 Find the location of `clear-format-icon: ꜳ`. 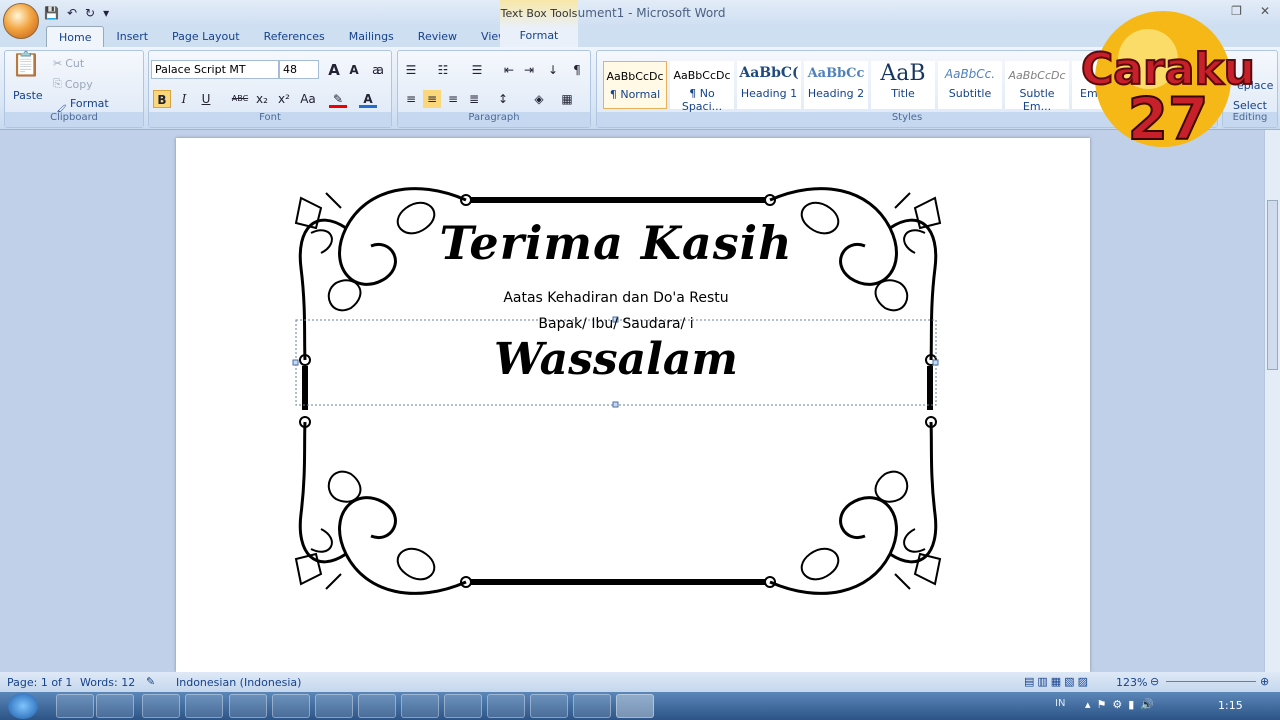

clear-format-icon: ꜳ is located at coordinates (378, 70).